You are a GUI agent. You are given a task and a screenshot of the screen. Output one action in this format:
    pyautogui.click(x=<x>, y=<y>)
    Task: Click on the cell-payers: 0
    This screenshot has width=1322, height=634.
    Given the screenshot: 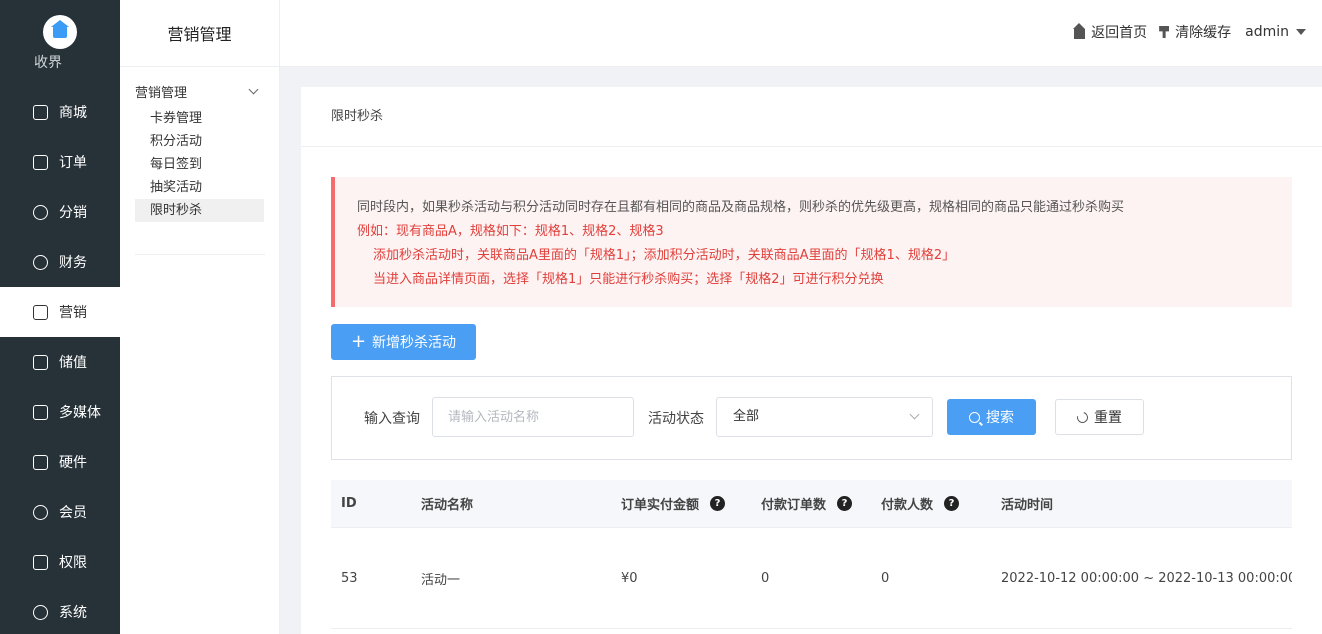 What is the action you would take?
    pyautogui.click(x=885, y=578)
    